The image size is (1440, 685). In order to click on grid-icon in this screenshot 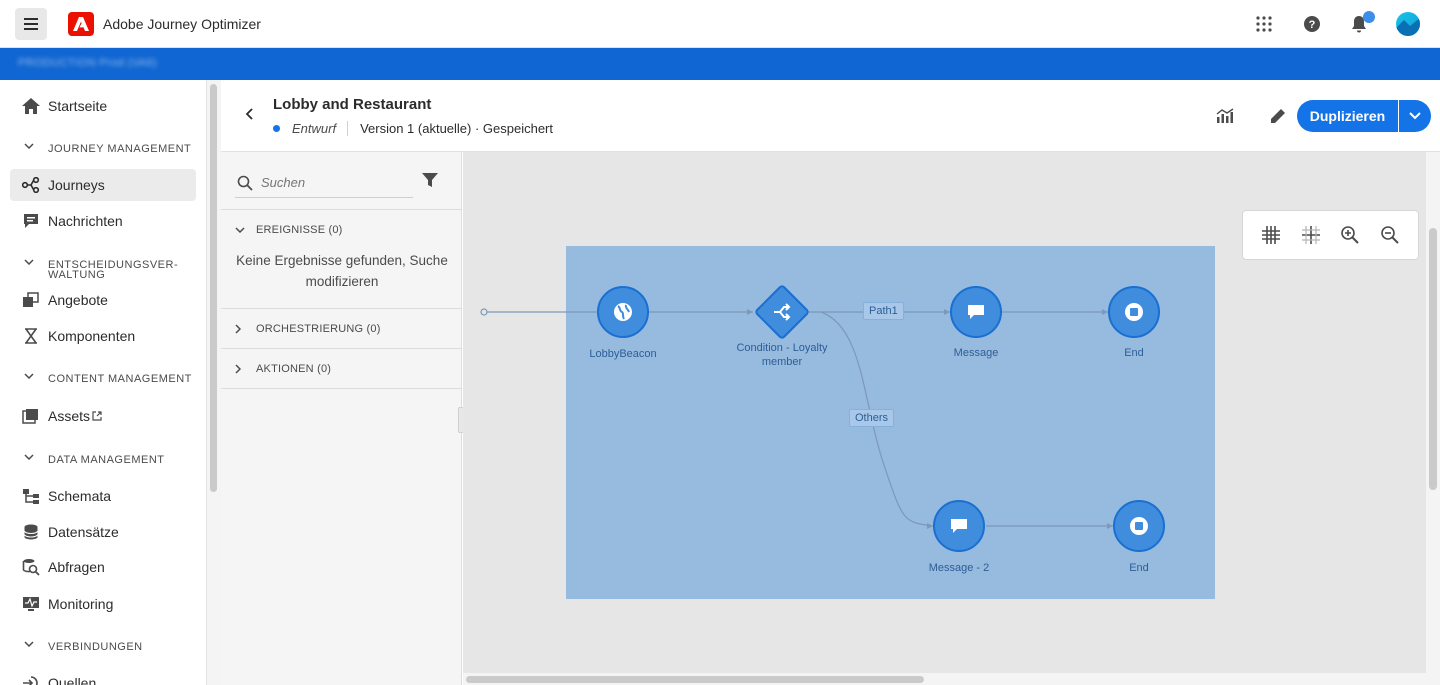, I will do `click(1270, 235)`.